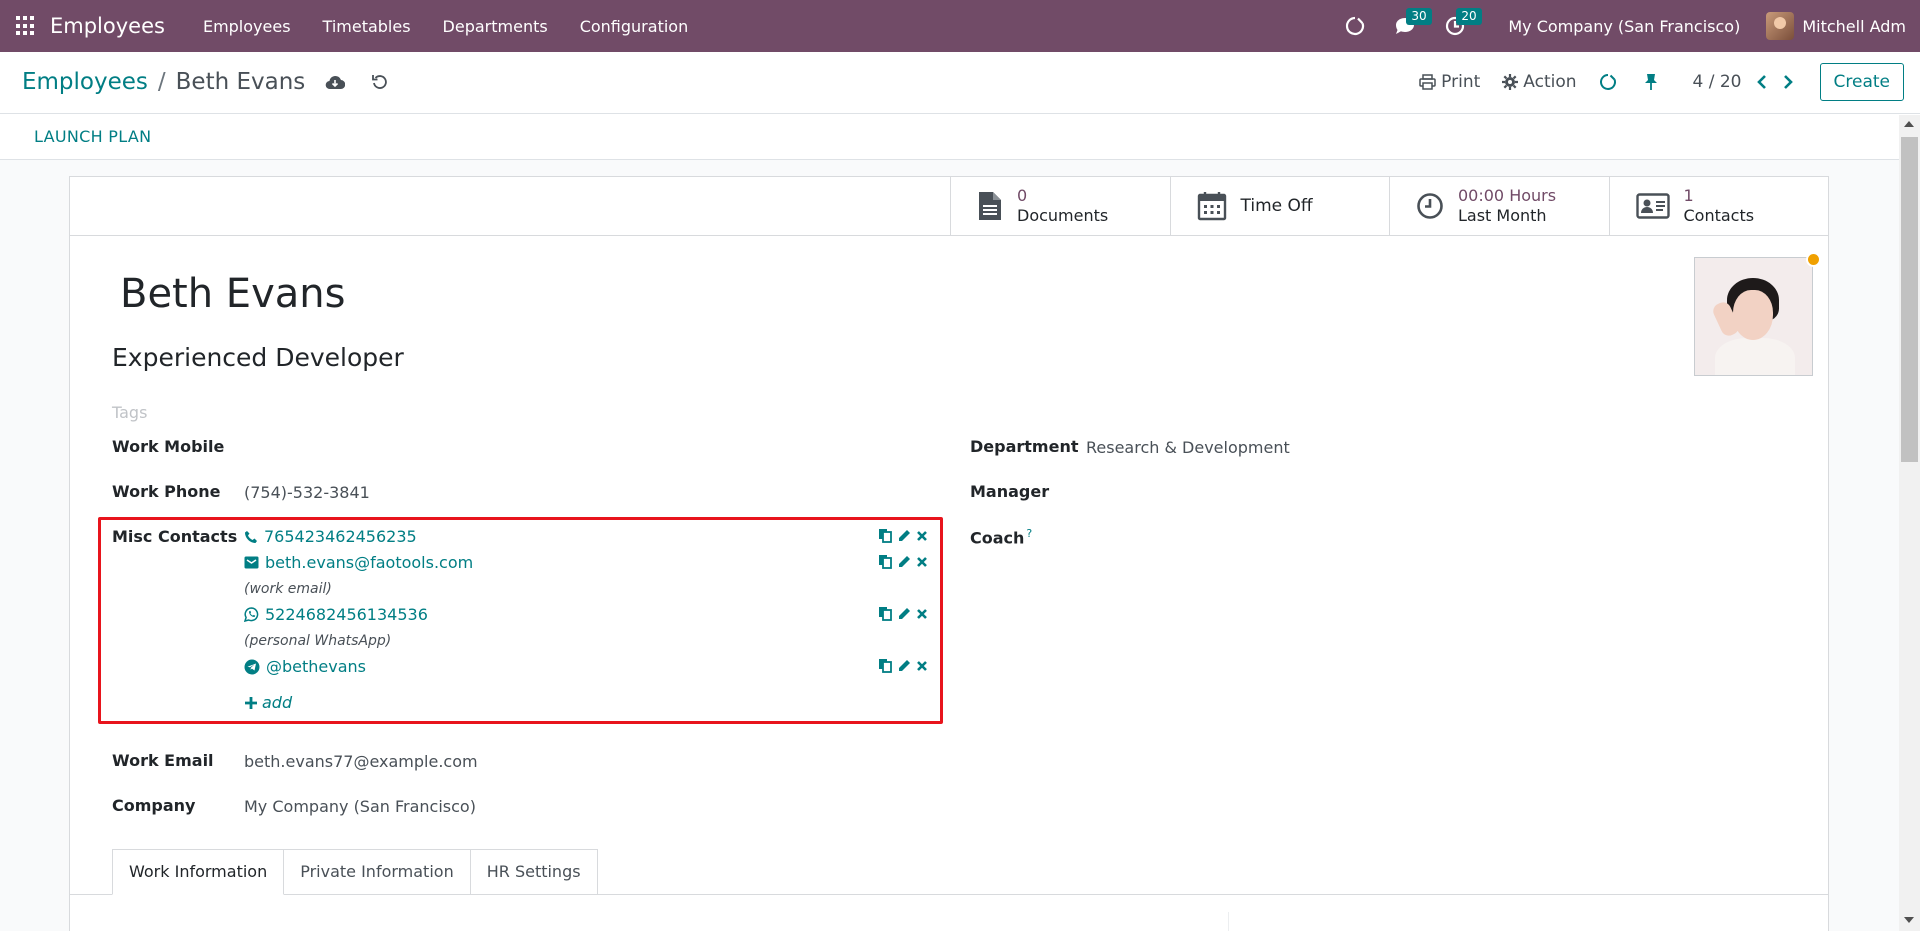 This screenshot has width=1920, height=931. I want to click on misc-contact-telegram-actions, so click(900, 665).